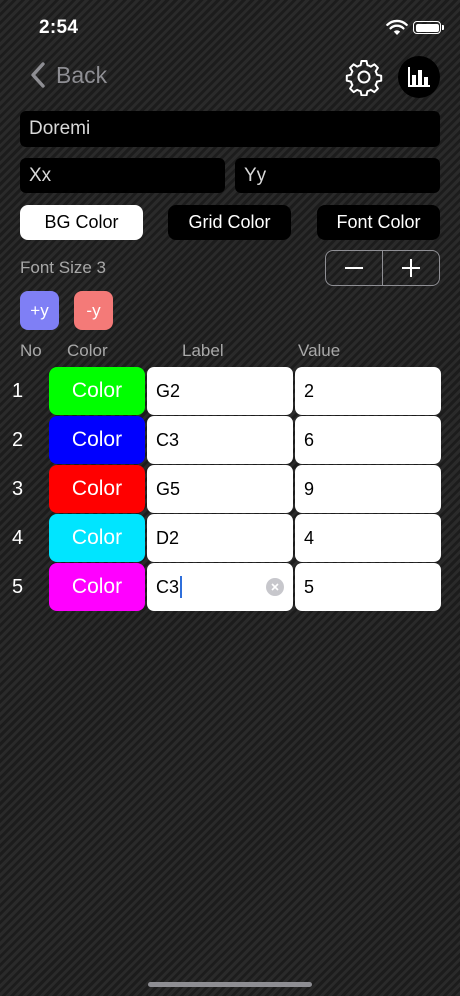 This screenshot has width=460, height=996. I want to click on add-row-button: +y, so click(39, 310).